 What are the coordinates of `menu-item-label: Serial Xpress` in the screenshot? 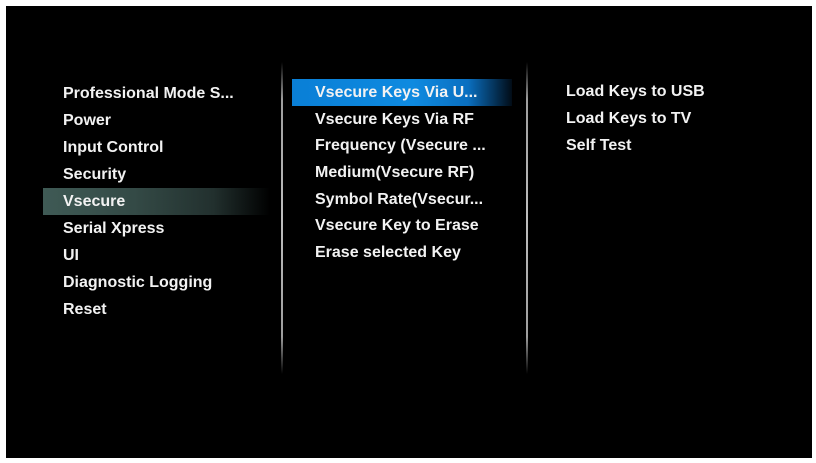 It's located at (114, 228).